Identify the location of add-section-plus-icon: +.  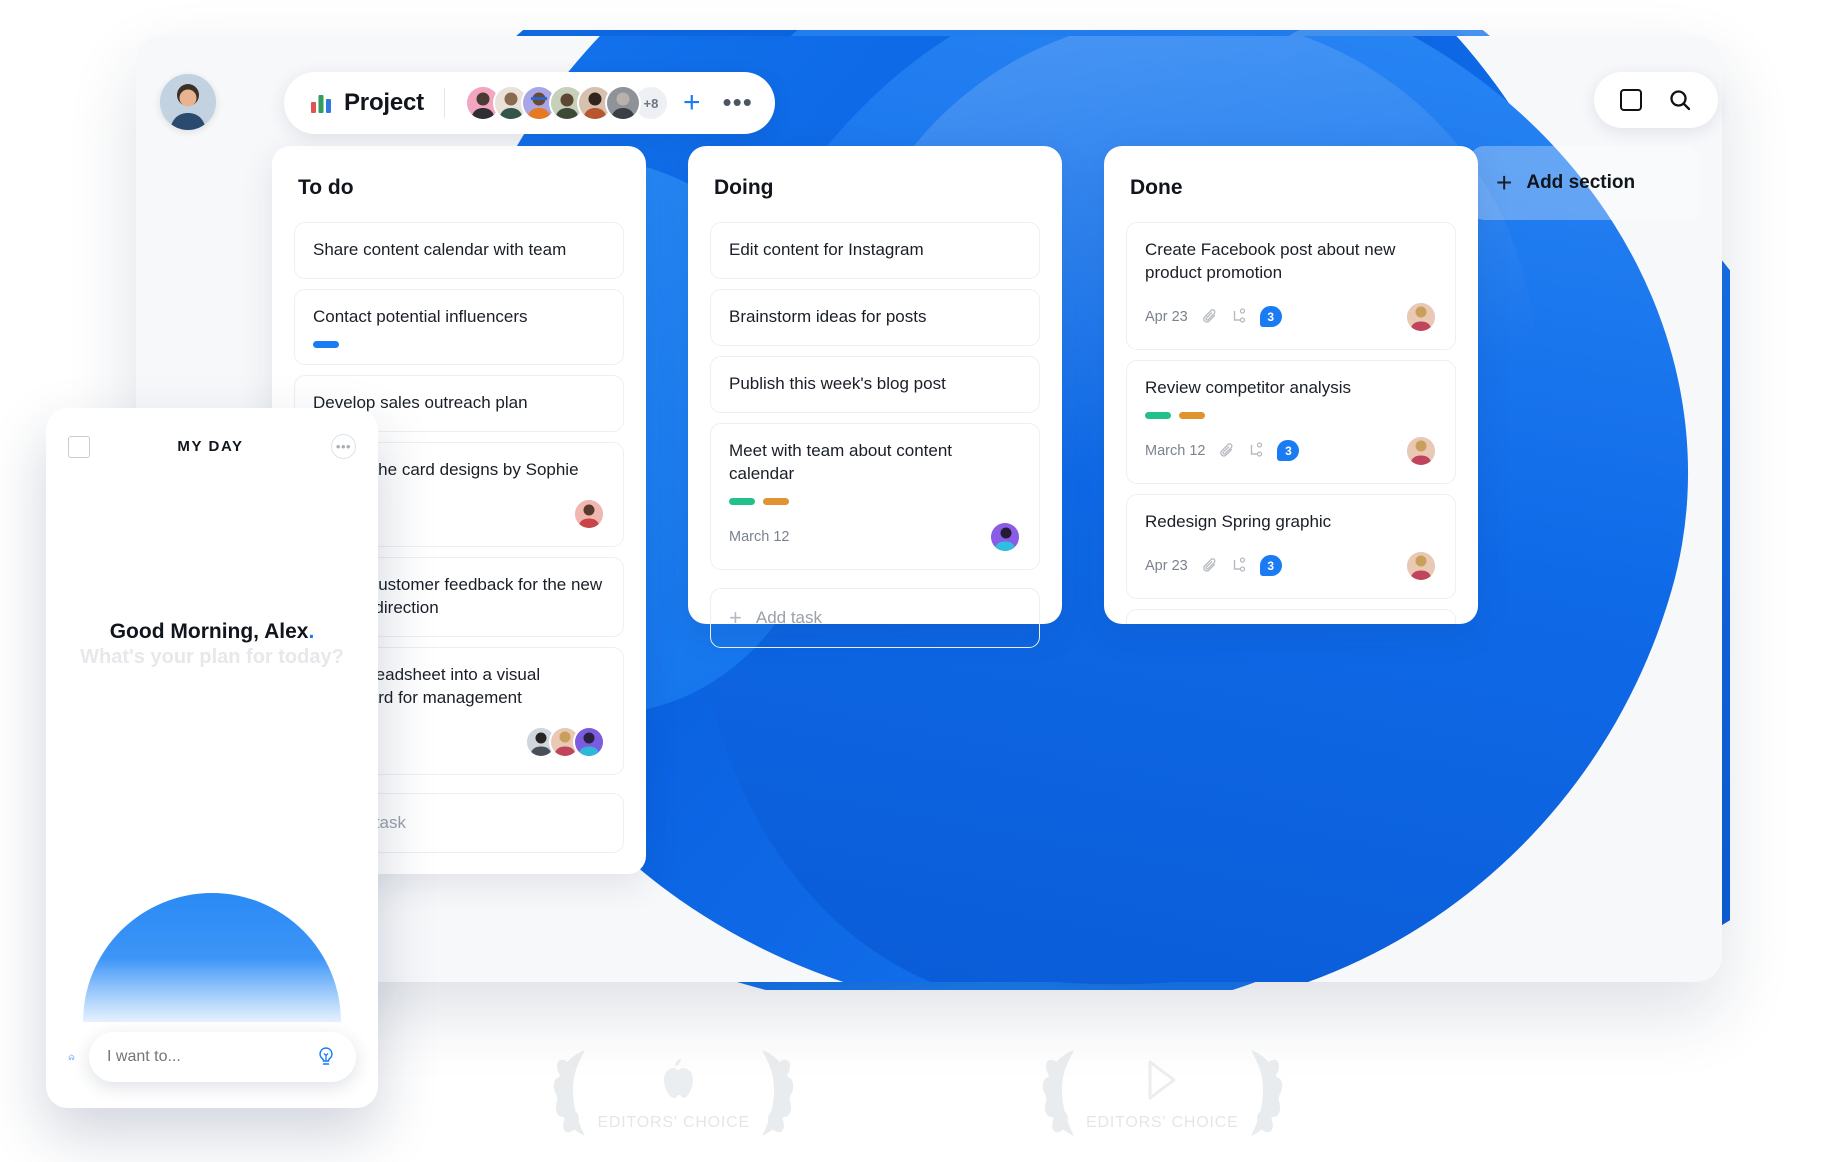
(1504, 182).